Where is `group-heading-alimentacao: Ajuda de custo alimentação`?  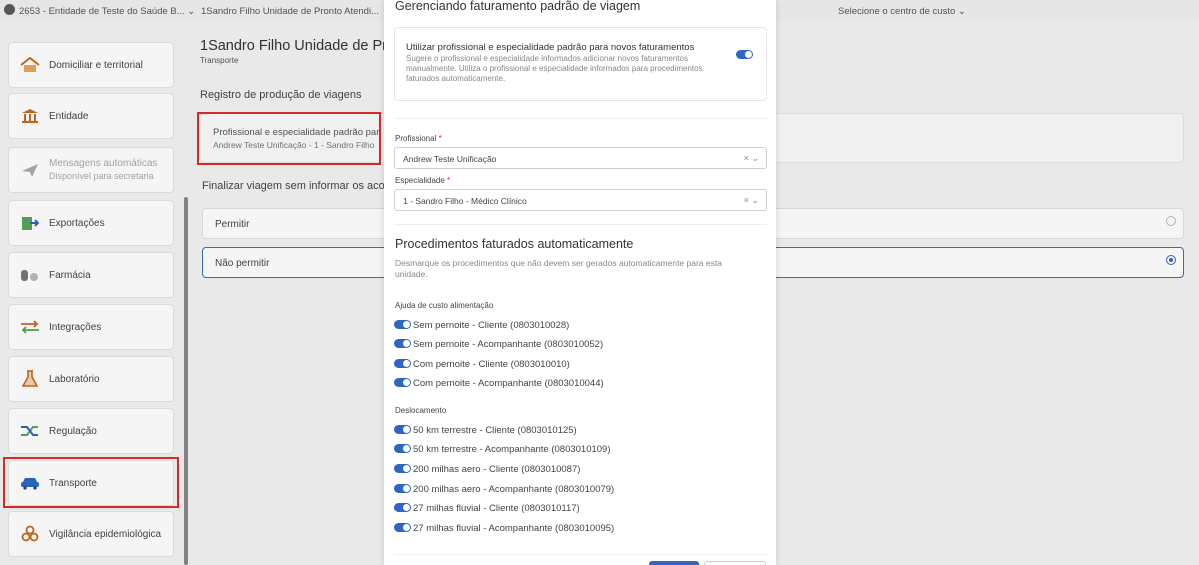
group-heading-alimentacao: Ajuda de custo alimentação is located at coordinates (444, 305).